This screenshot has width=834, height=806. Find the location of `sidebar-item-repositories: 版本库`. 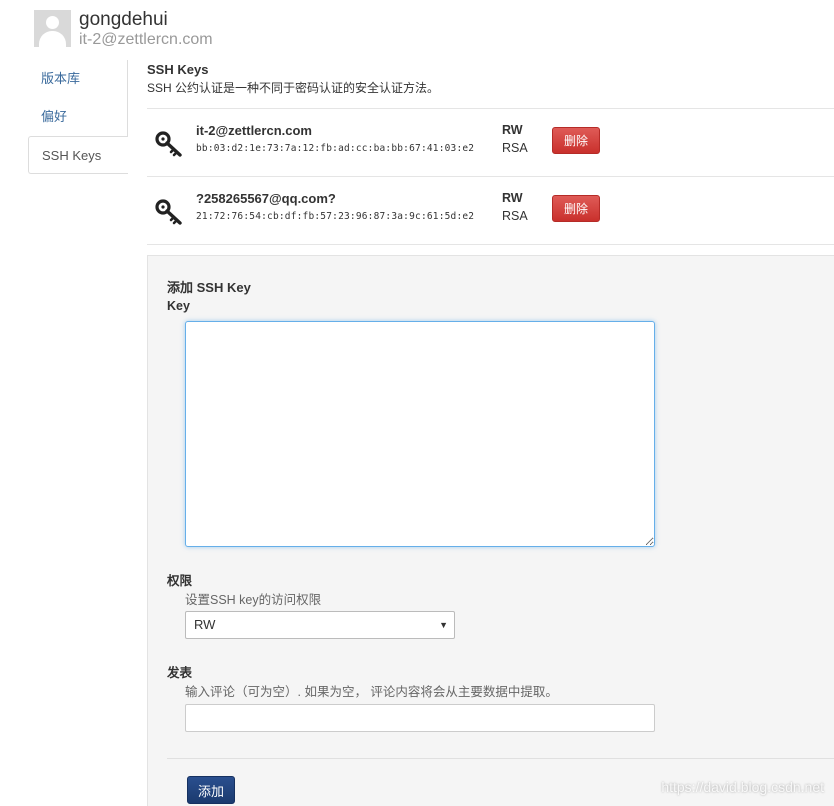

sidebar-item-repositories: 版本库 is located at coordinates (78, 79).